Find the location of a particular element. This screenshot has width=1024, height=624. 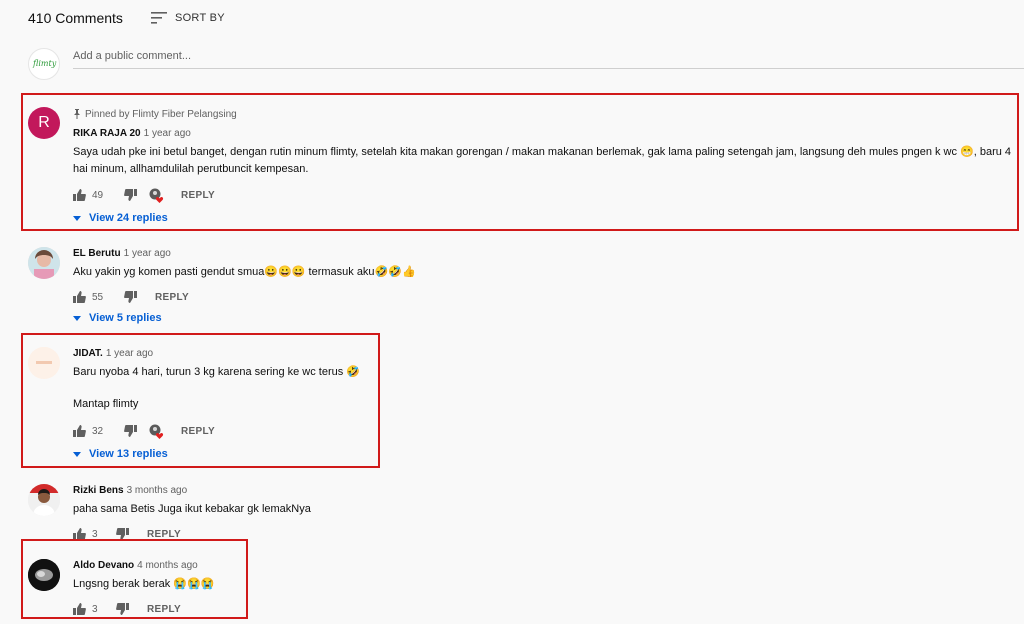

comment-time: 4 months ago is located at coordinates (167, 565).